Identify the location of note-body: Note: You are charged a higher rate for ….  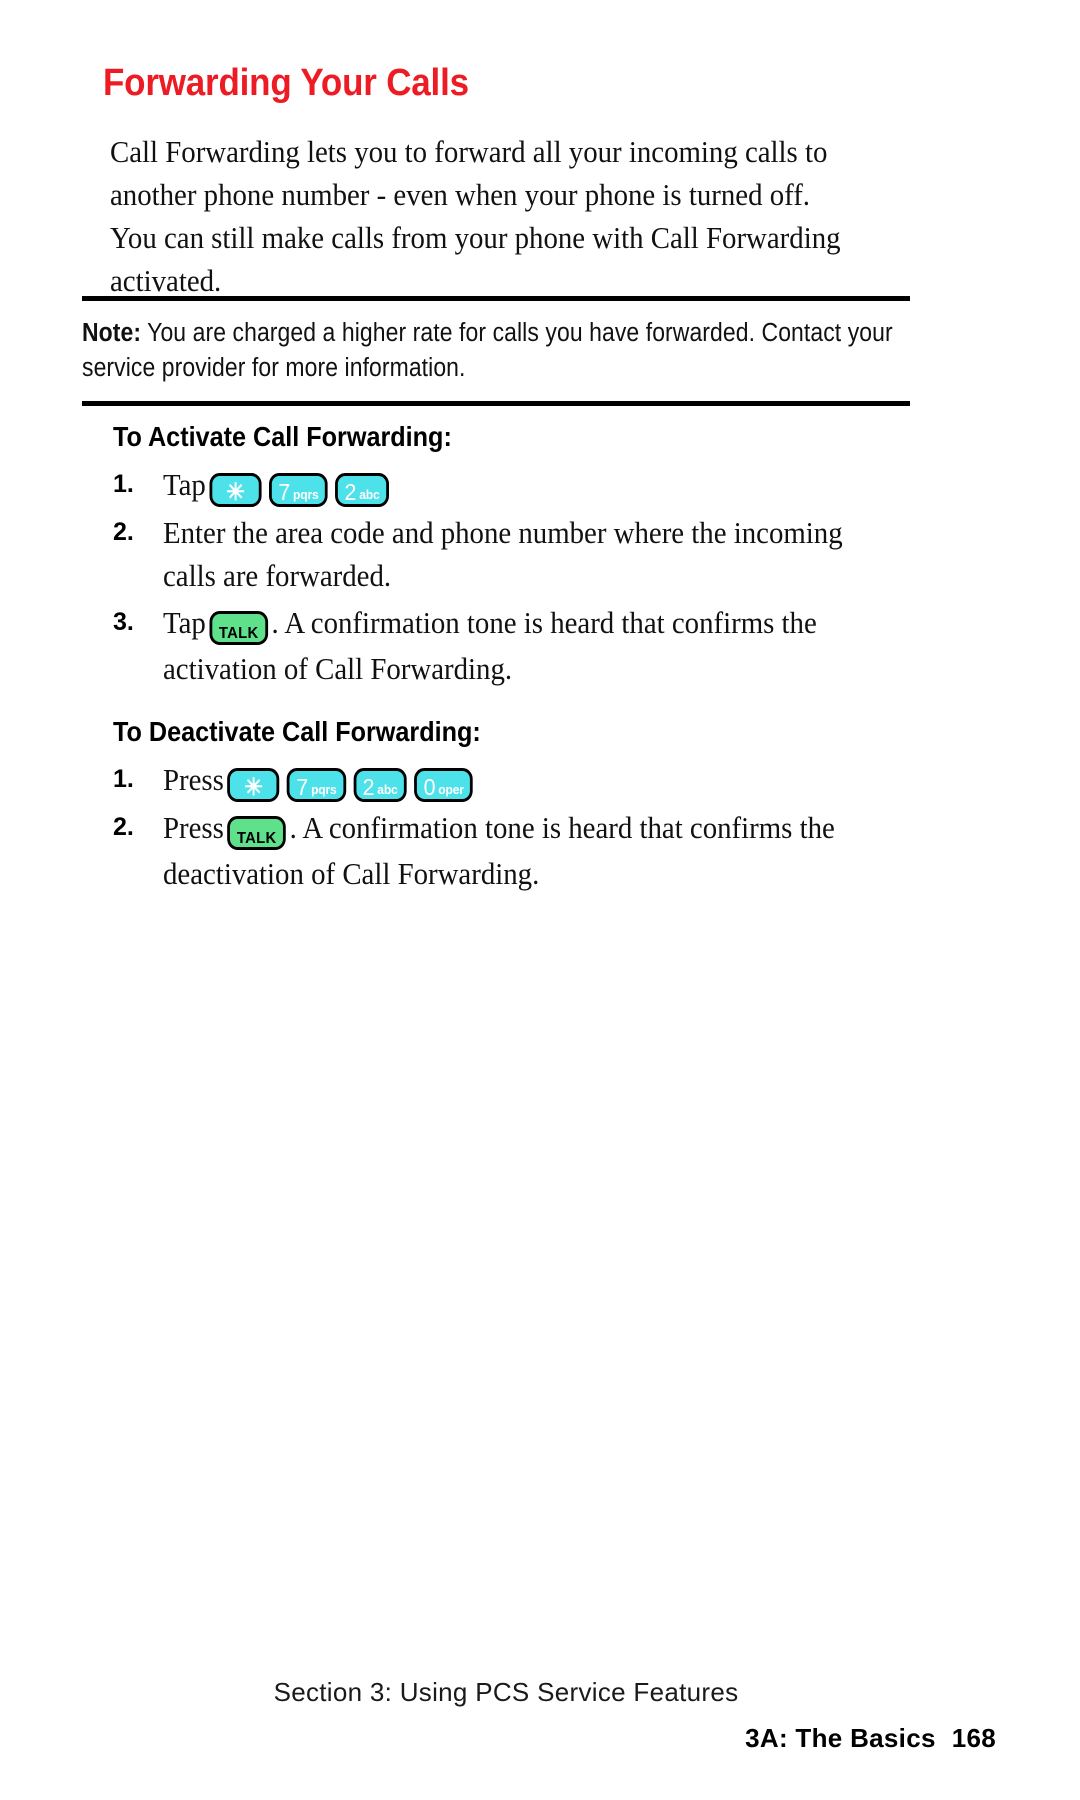
(495, 346).